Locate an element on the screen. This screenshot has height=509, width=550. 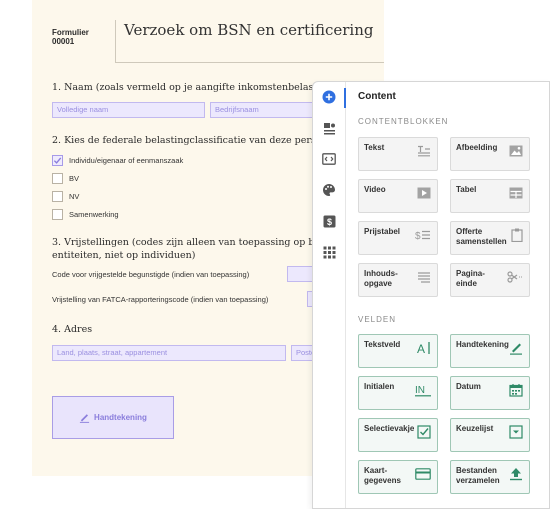
signature-label: Handtekening is located at coordinates (120, 417).